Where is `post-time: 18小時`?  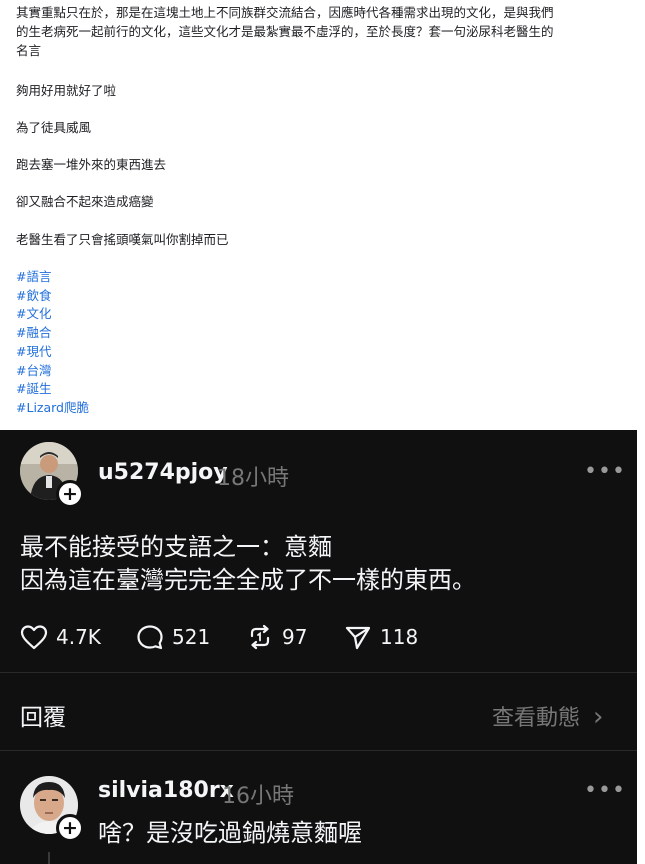 post-time: 18小時 is located at coordinates (253, 478).